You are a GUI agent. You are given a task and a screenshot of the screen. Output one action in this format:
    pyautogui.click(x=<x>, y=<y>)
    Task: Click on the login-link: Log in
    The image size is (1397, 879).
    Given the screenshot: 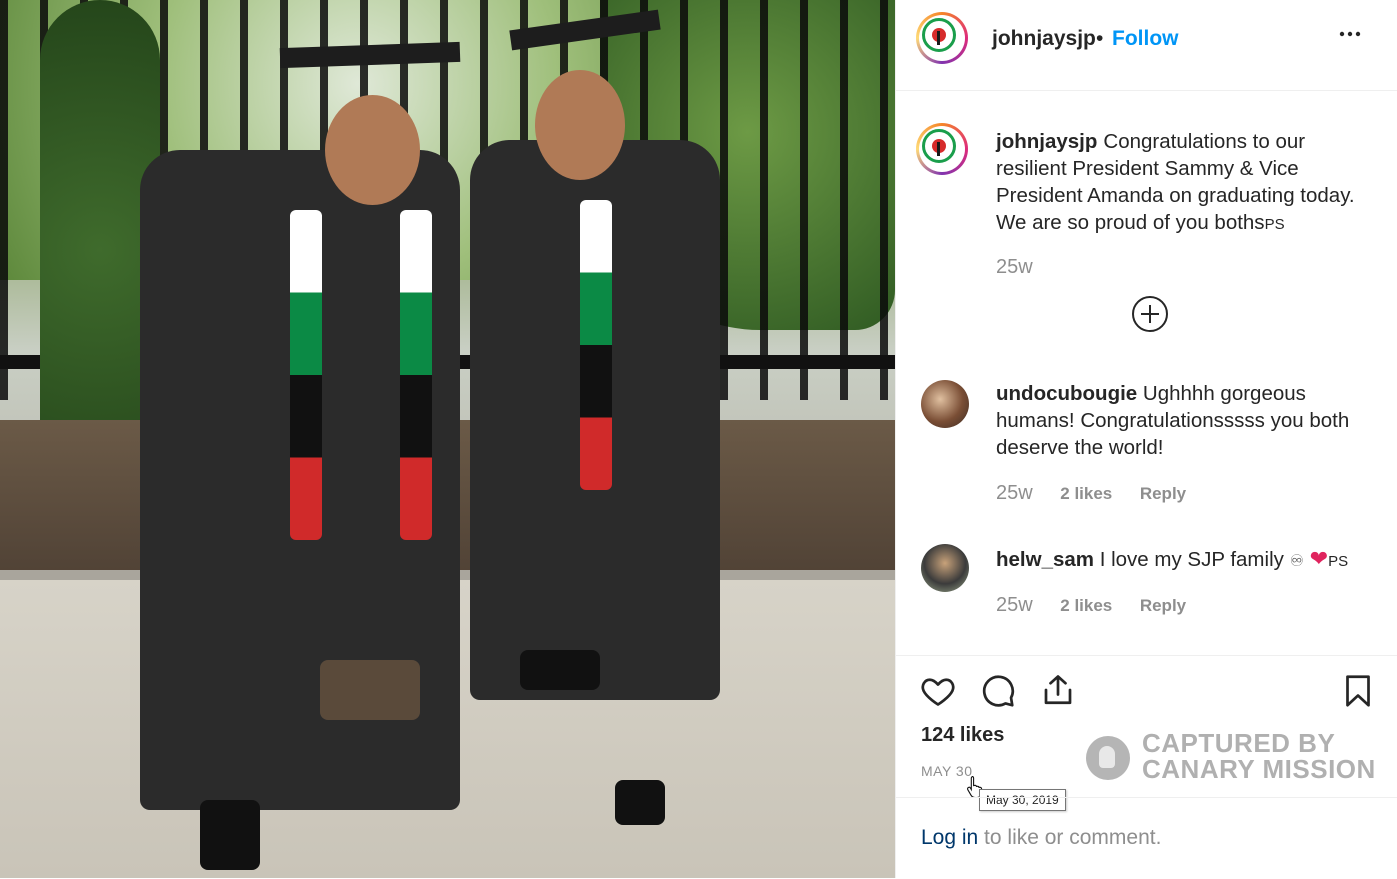 What is the action you would take?
    pyautogui.click(x=949, y=837)
    